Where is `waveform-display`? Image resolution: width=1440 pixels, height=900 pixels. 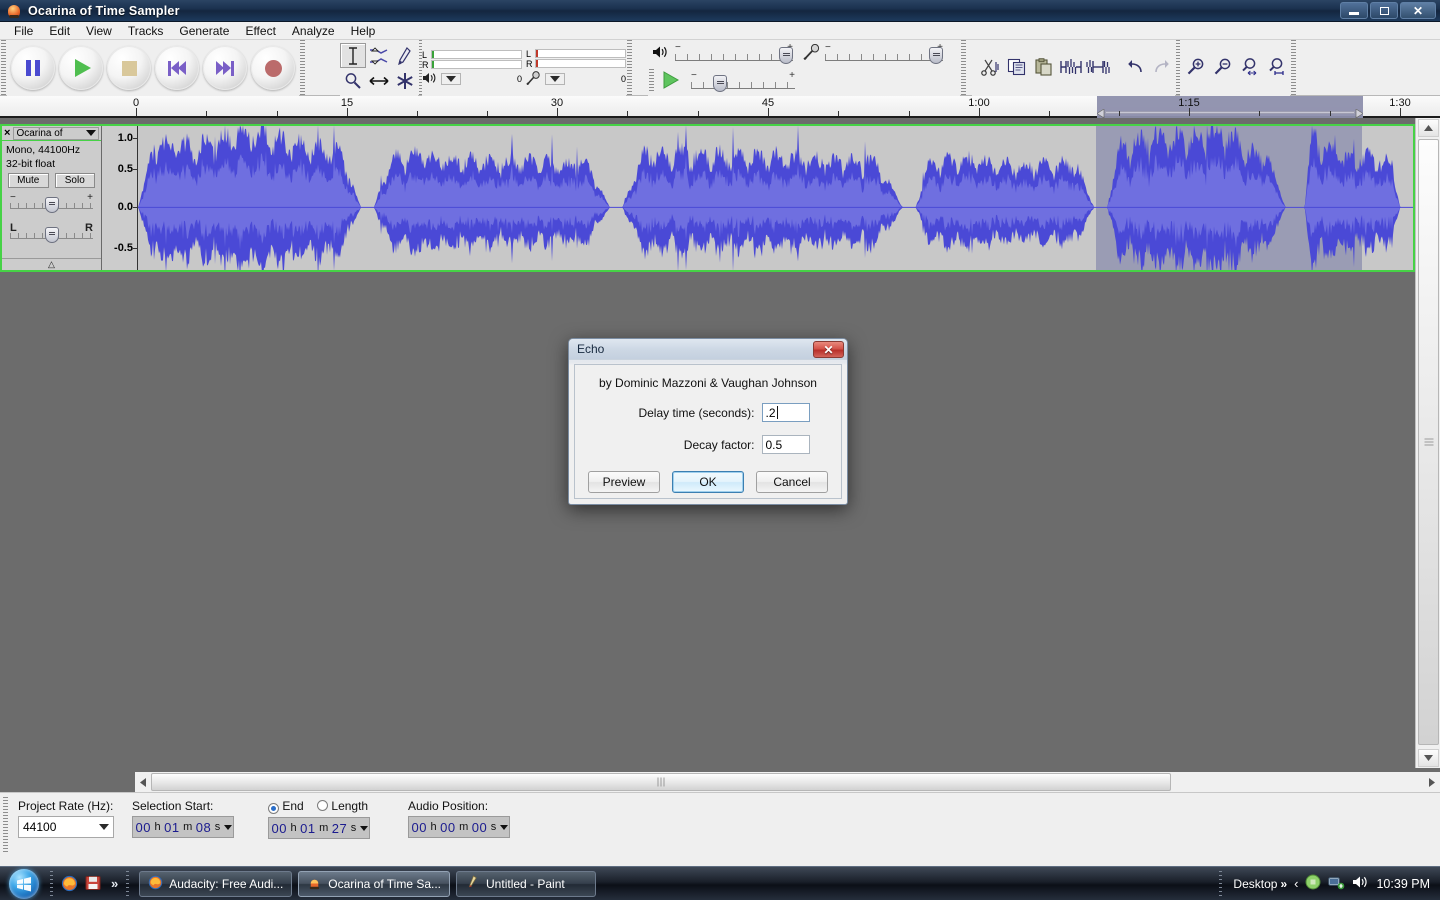 waveform-display is located at coordinates (775, 198).